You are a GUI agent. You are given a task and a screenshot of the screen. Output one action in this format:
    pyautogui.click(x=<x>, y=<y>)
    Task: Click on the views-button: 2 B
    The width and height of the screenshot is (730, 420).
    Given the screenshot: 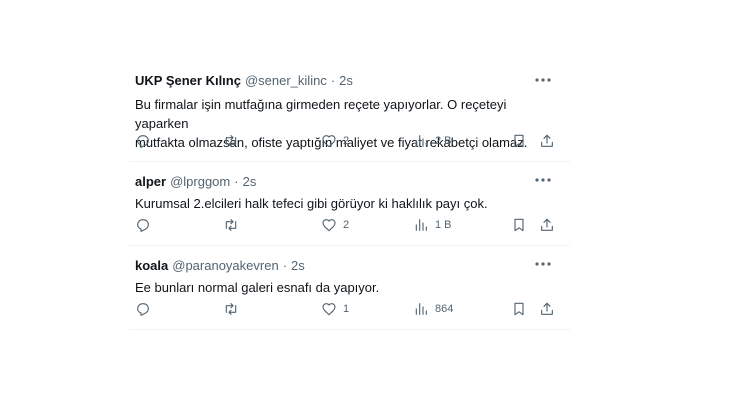 What is the action you would take?
    pyautogui.click(x=432, y=141)
    